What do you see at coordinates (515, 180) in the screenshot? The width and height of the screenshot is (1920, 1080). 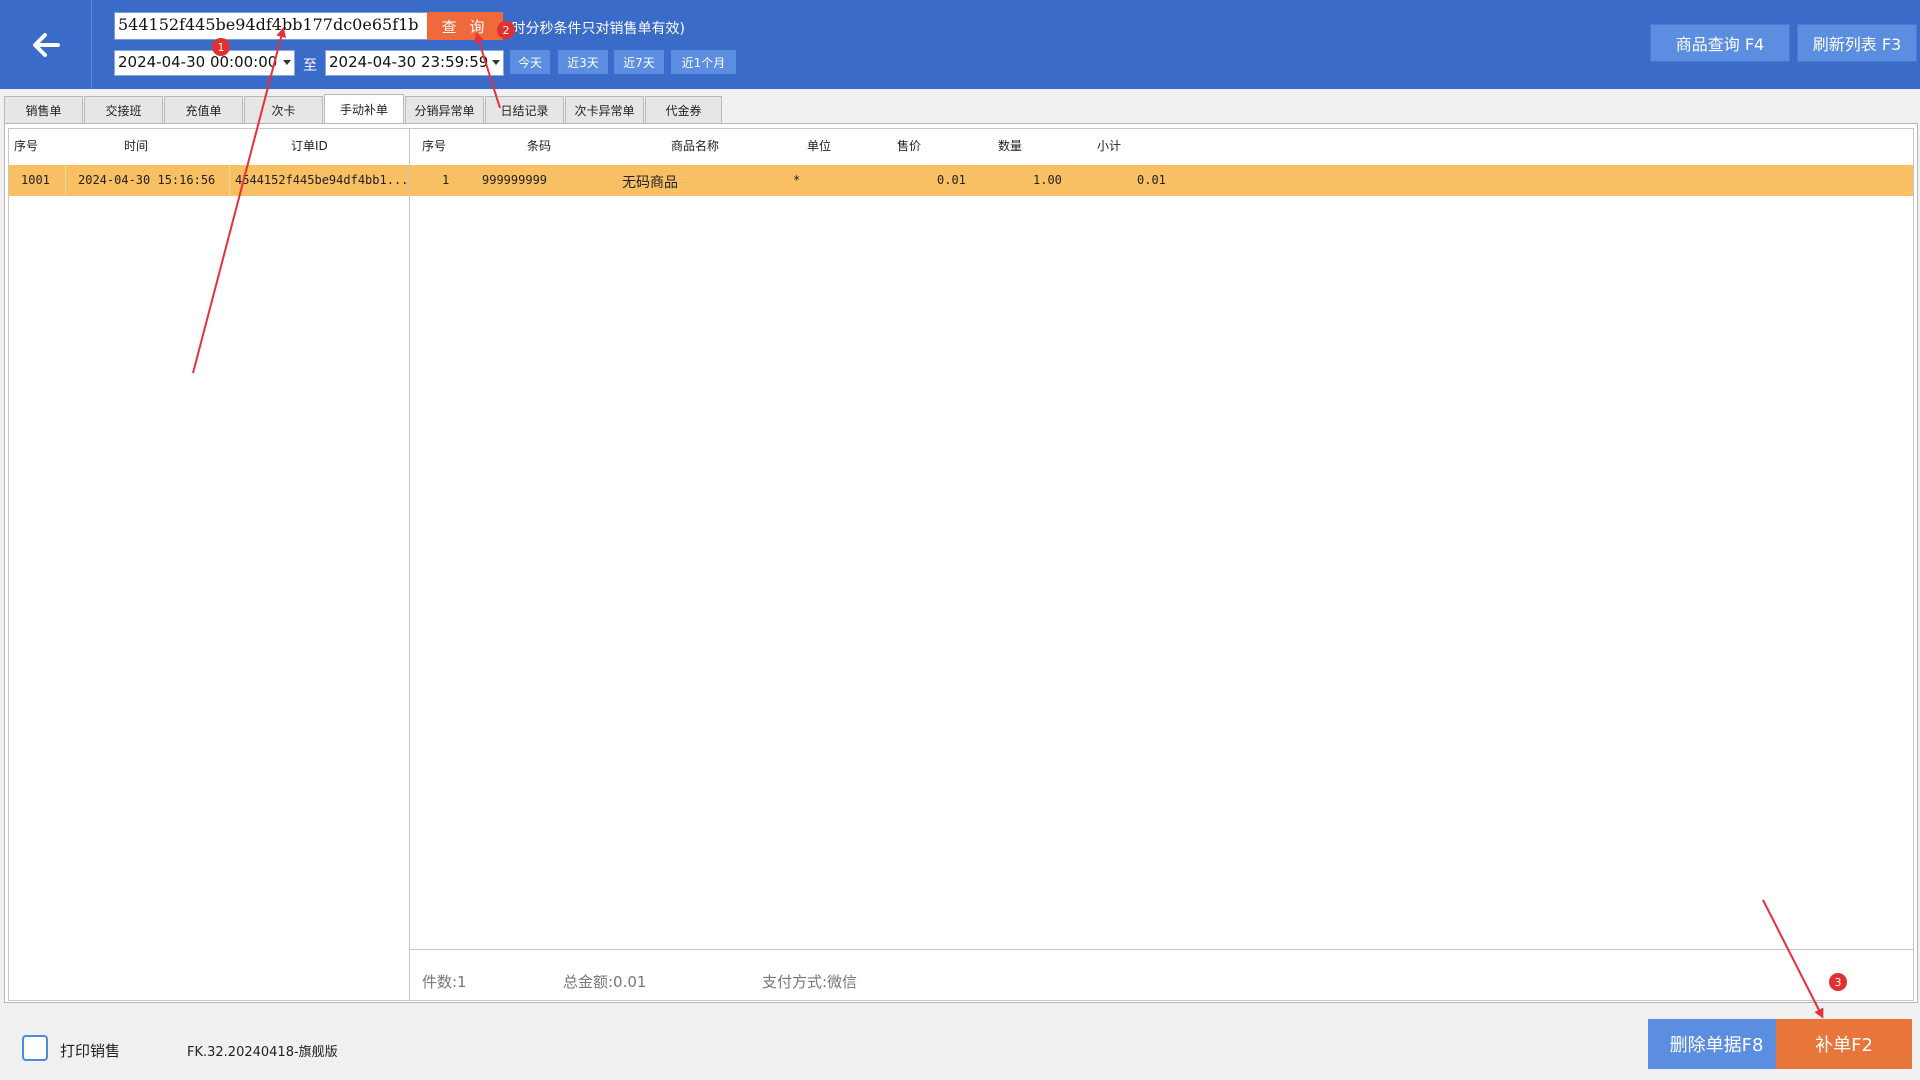 I see `item-barcode: 999999999` at bounding box center [515, 180].